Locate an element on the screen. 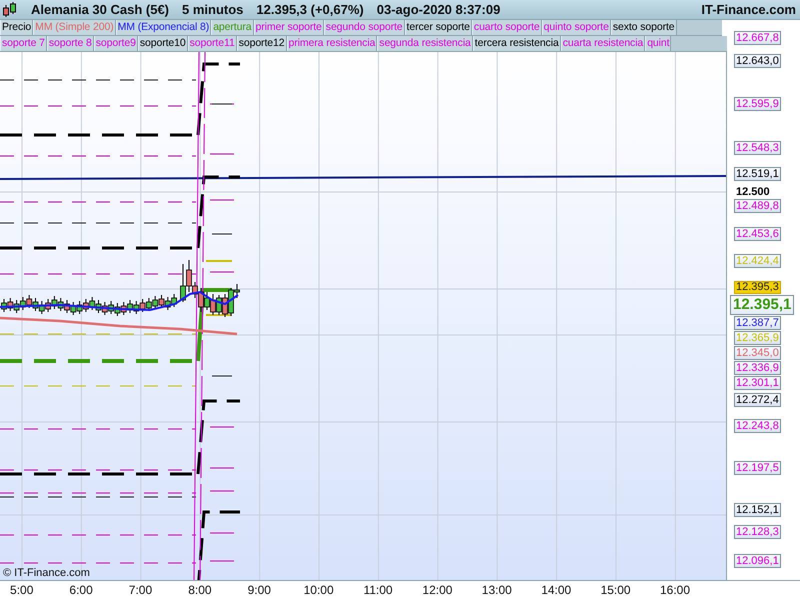 The image size is (800, 600). price-label: 12.243,8 is located at coordinates (757, 425).